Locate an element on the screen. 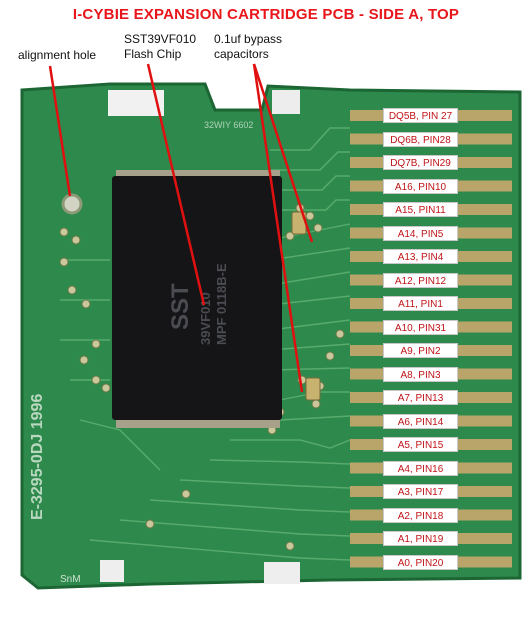 Image resolution: width=532 pixels, height=618 pixels. chip-brand: SST is located at coordinates (180, 306).